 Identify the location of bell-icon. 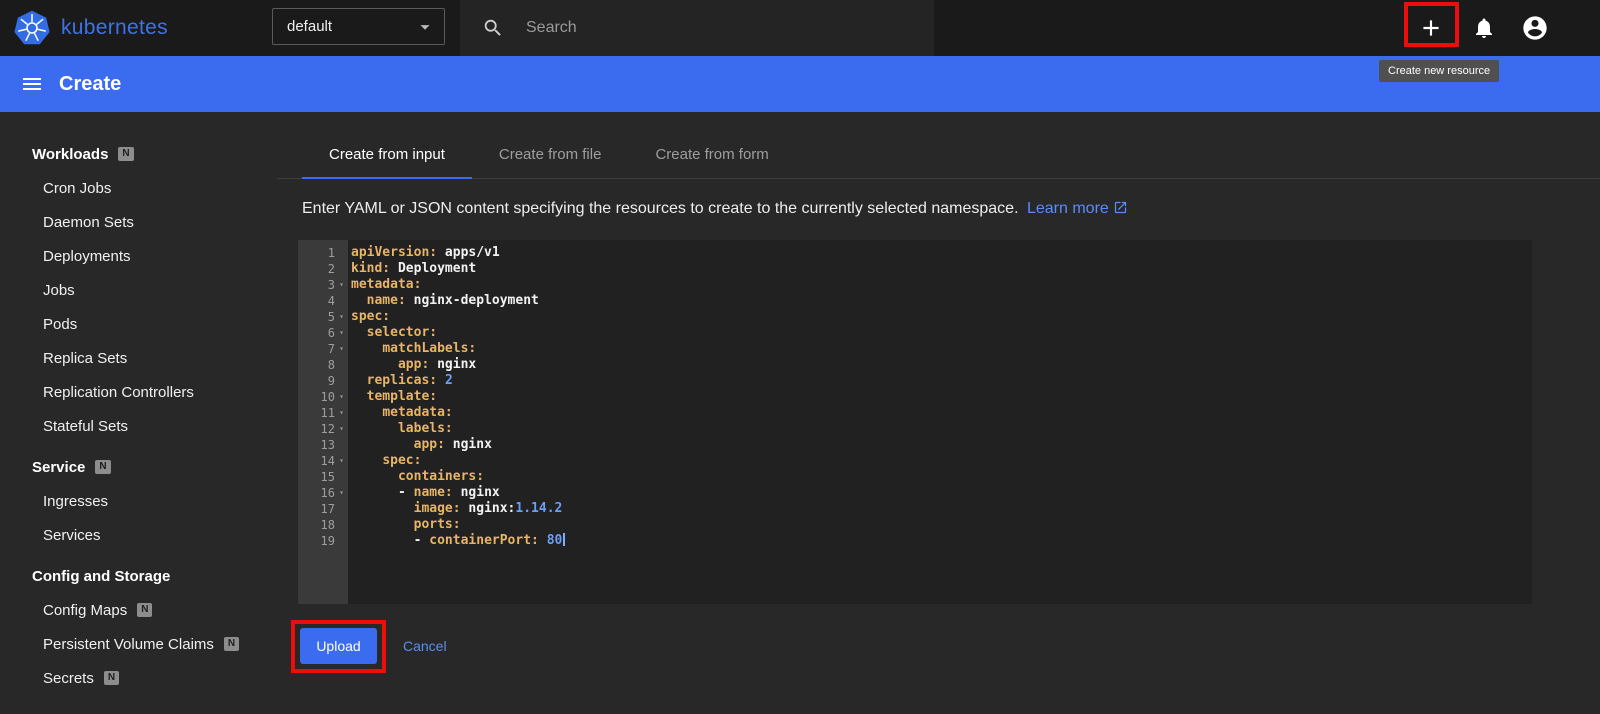
(1484, 28).